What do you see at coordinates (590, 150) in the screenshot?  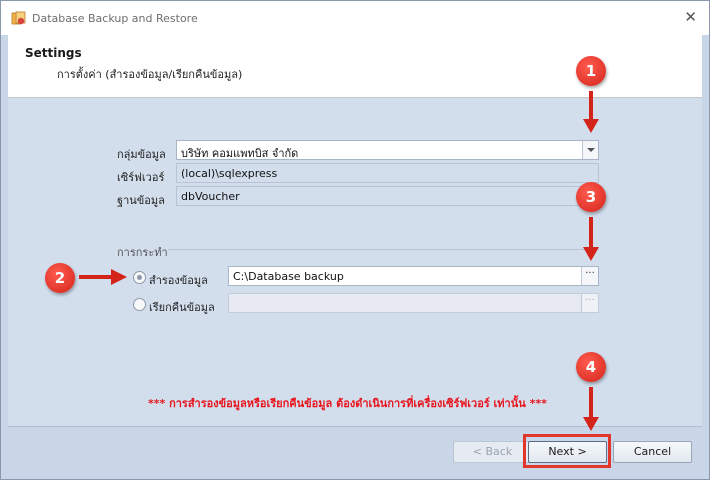 I see `chevron-down-icon` at bounding box center [590, 150].